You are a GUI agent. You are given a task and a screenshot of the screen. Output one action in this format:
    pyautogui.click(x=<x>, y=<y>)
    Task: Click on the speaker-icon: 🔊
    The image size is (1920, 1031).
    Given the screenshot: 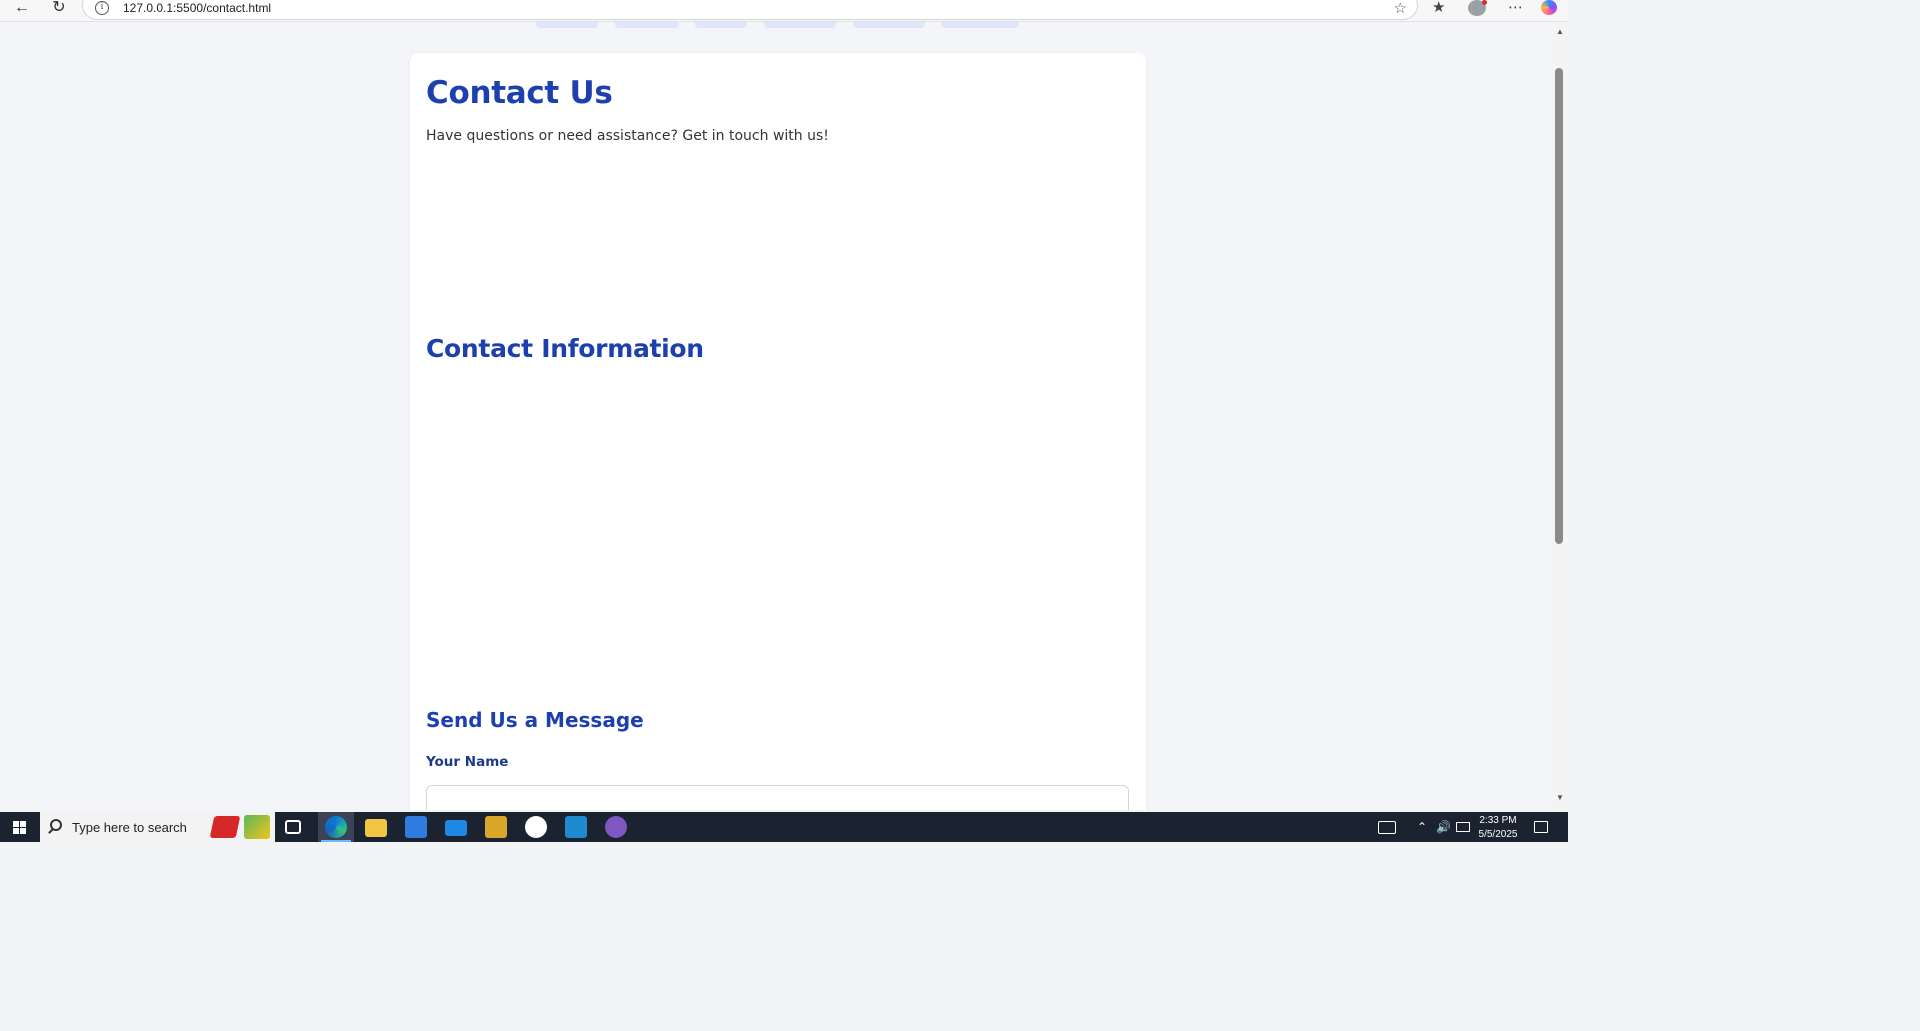 What is the action you would take?
    pyautogui.click(x=1443, y=827)
    